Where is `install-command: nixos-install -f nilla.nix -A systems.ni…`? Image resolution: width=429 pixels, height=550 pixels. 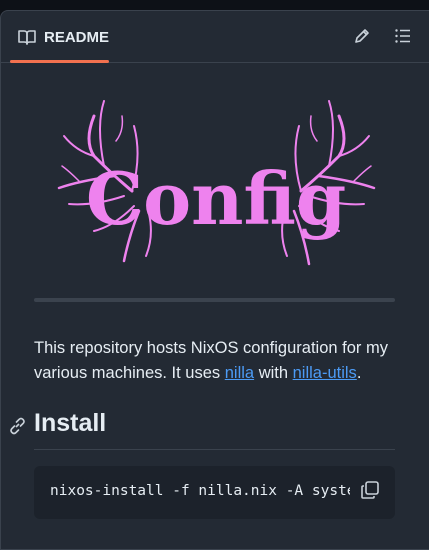
install-command: nixos-install -f nilla.nix -A systems.ni… is located at coordinates (200, 491).